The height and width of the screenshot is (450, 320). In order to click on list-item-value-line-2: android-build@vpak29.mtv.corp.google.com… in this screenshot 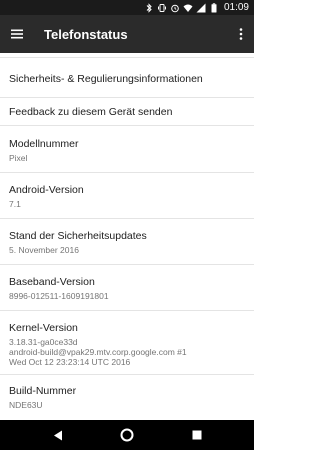, I will do `click(98, 352)`.